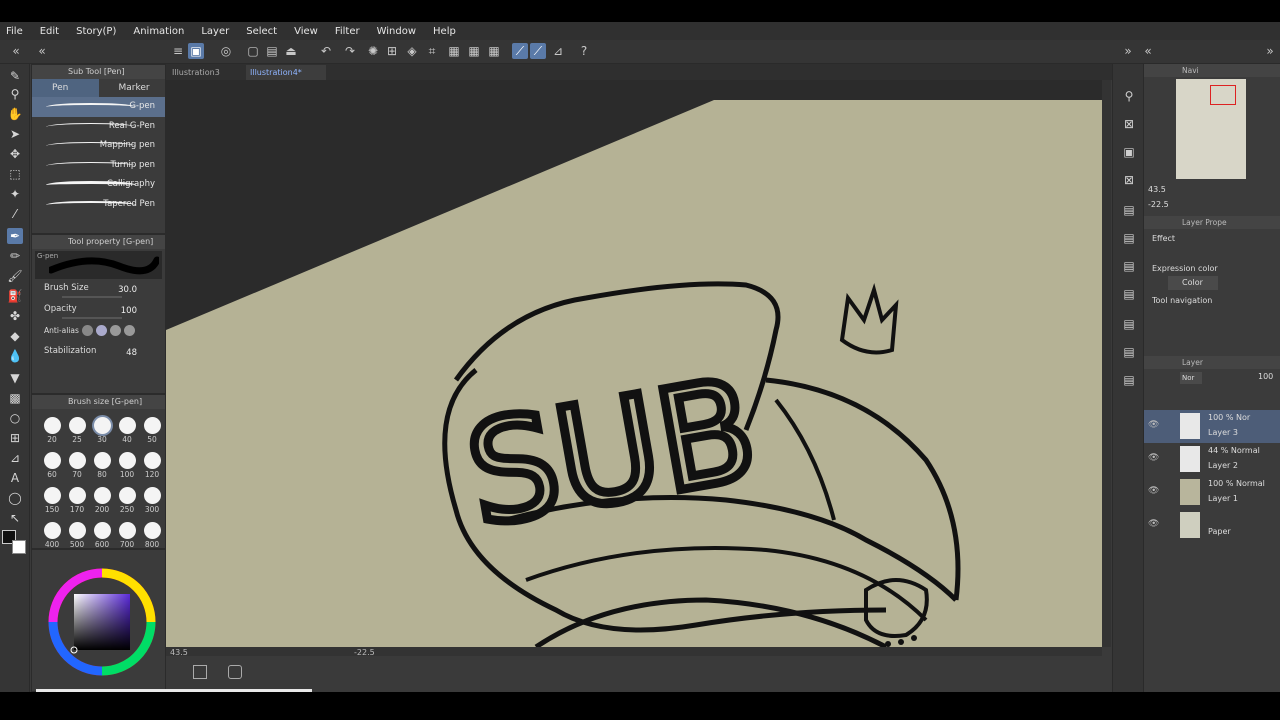  Describe the element at coordinates (373, 51) in the screenshot. I see `loading-icon: ✺` at that location.